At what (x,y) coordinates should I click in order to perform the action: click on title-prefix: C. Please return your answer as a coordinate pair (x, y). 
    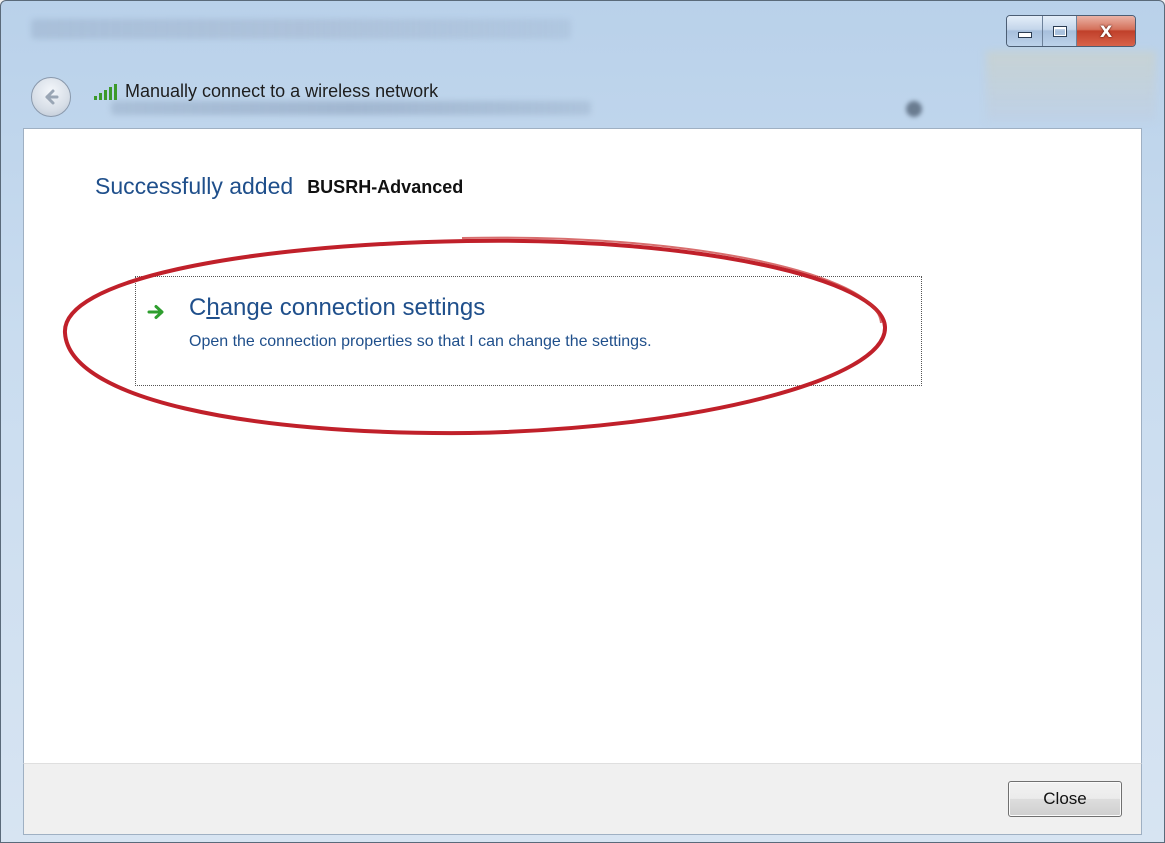
    Looking at the image, I should click on (198, 307).